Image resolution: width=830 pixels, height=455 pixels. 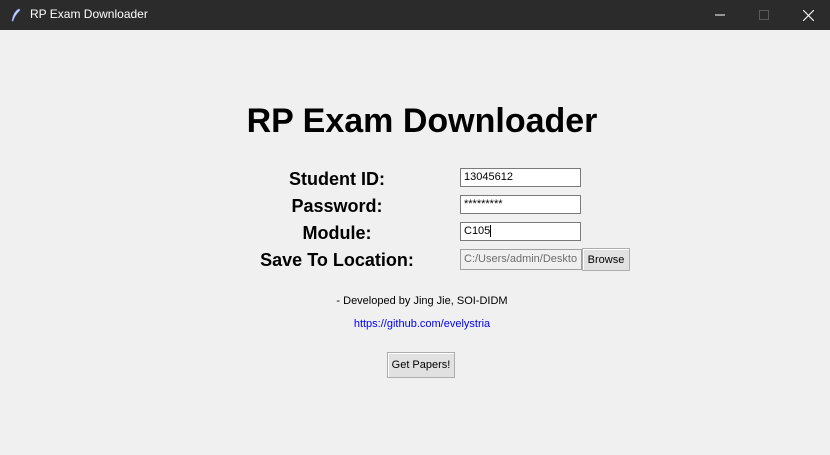 I want to click on save-location-label: Save To Location:, so click(x=337, y=260).